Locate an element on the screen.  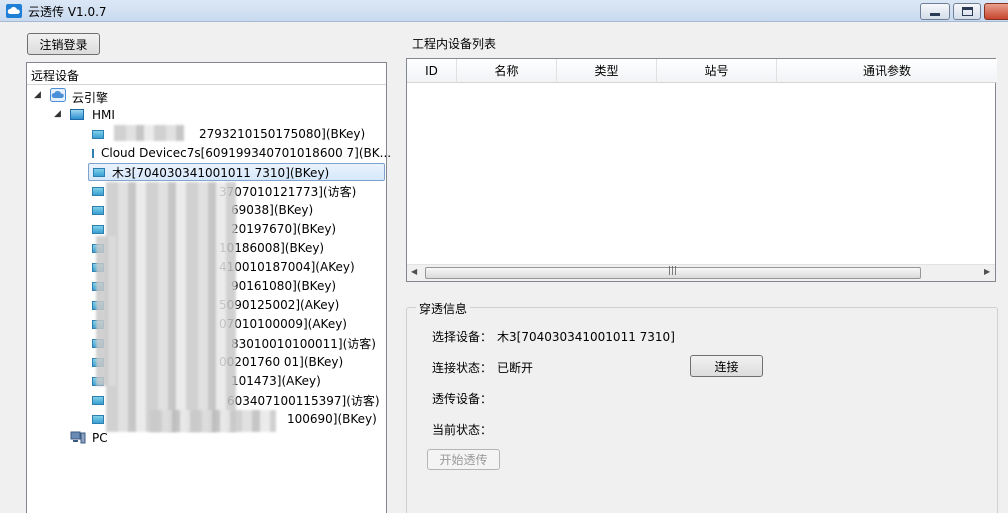
tree-label-hmi: HMI is located at coordinates (103, 115).